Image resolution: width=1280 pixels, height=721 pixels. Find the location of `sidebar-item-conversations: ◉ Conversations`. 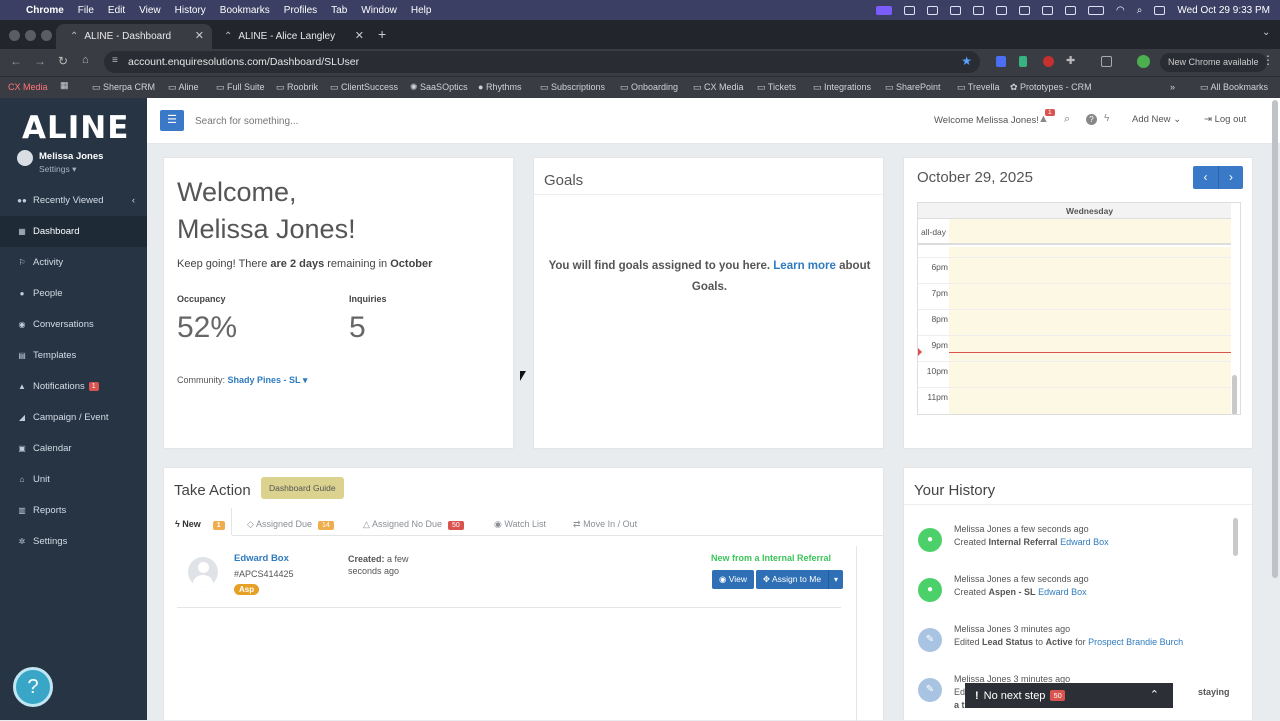

sidebar-item-conversations: ◉ Conversations is located at coordinates (73, 324).